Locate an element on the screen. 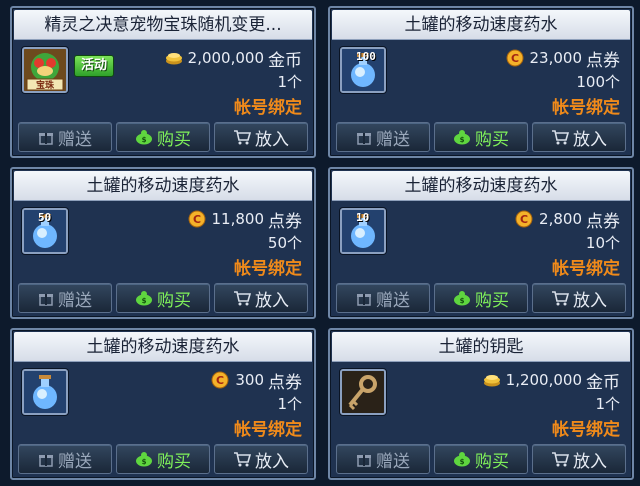 This screenshot has width=640, height=486. speed-potion-icon: 50 is located at coordinates (45, 231).